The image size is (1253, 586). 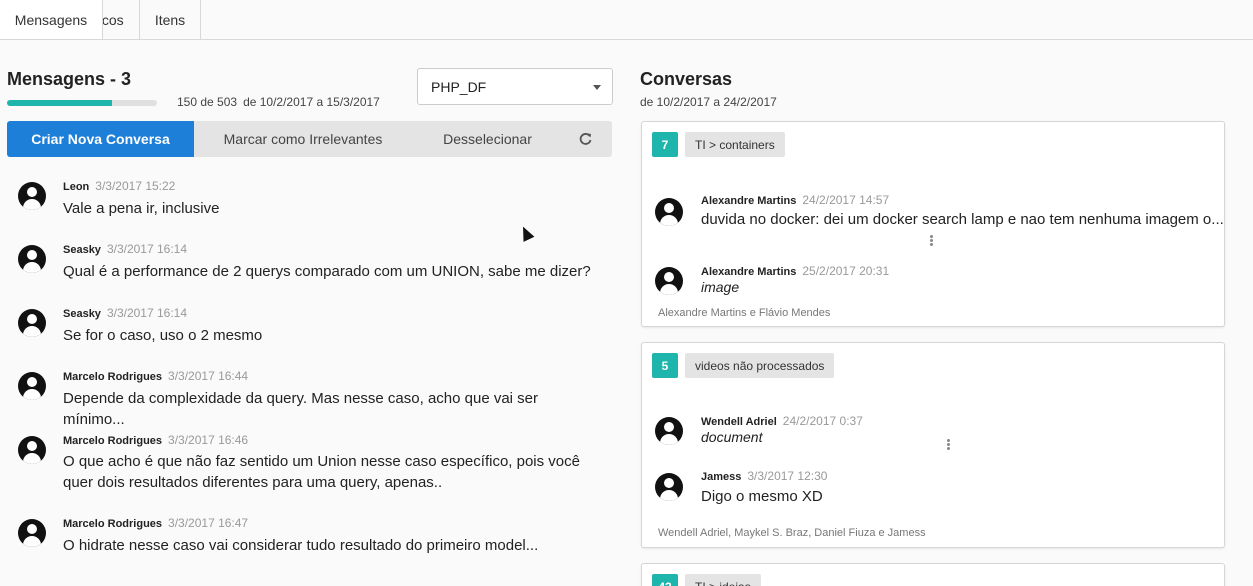 What do you see at coordinates (933, 574) in the screenshot?
I see `conversation-card: 42 TI > ideias` at bounding box center [933, 574].